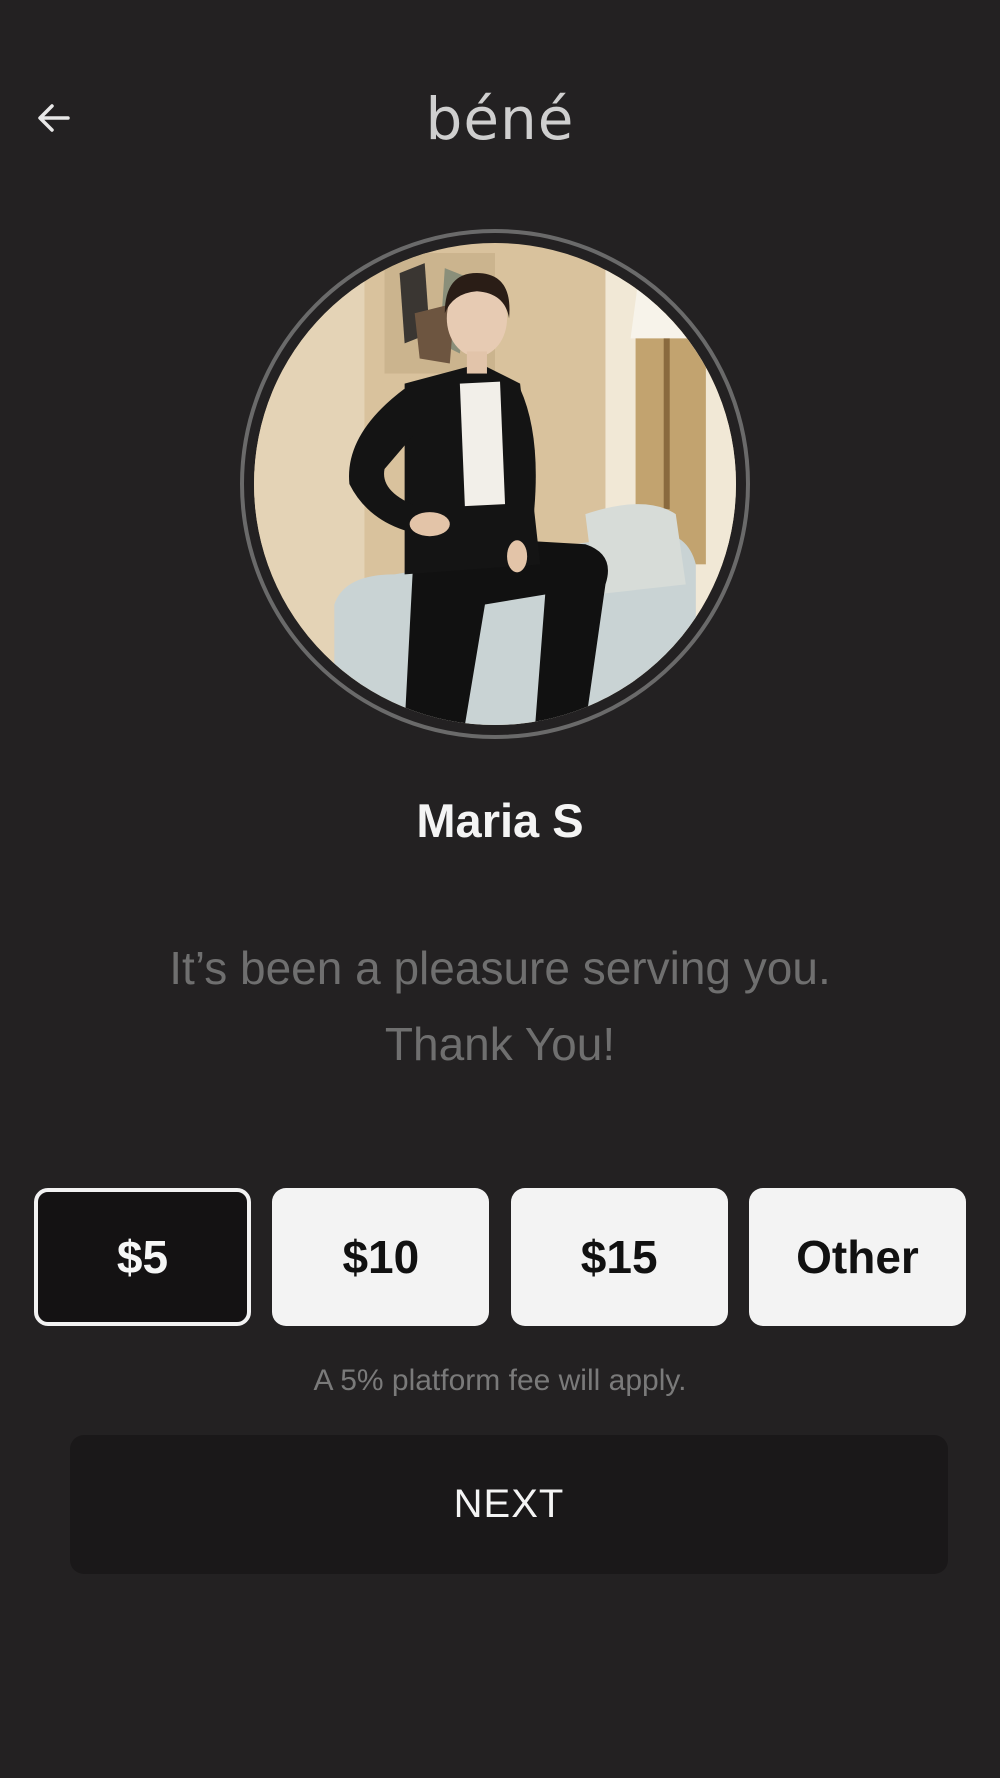 Image resolution: width=1000 pixels, height=1778 pixels. Describe the element at coordinates (142, 1257) in the screenshot. I see `tip-option-5: $5` at that location.